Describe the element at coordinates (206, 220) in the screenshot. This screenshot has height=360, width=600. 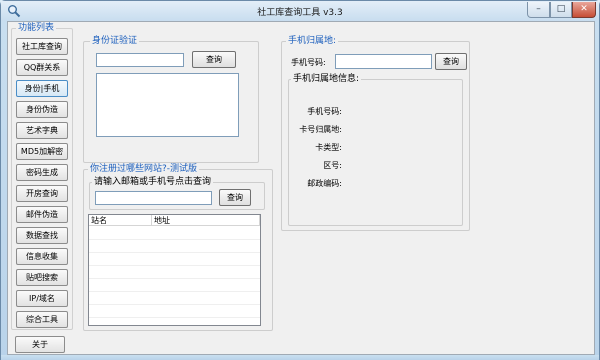
I see `column-address: 地址` at that location.